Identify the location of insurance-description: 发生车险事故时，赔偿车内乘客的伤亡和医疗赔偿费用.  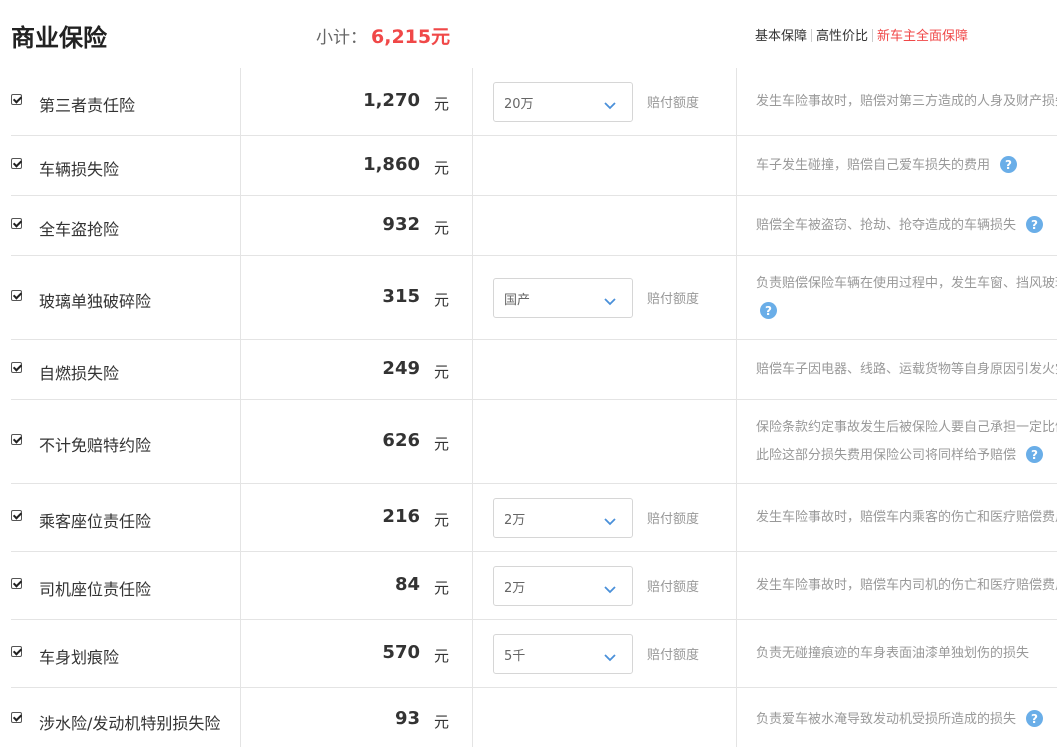
(906, 518).